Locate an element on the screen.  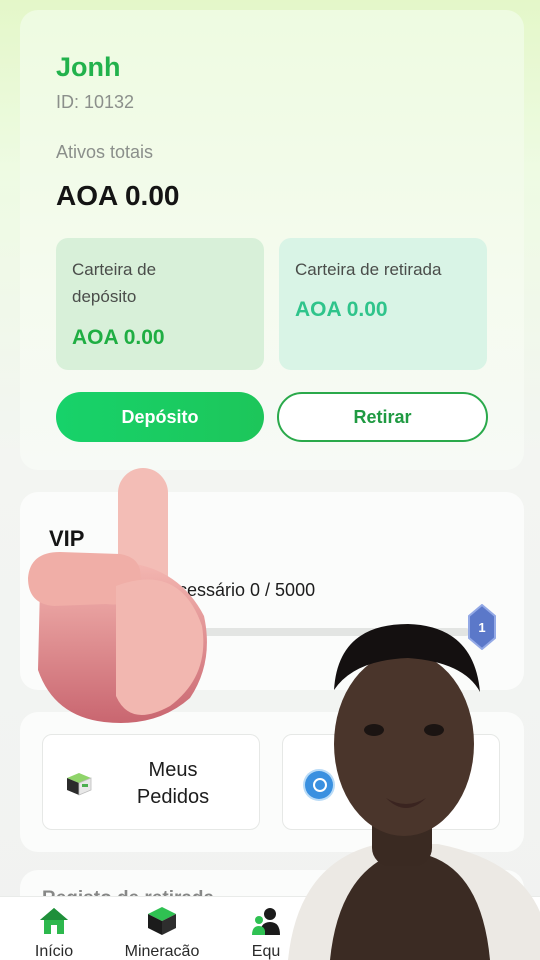
my-orders-label: Meus Pedidos is located at coordinates (173, 784).